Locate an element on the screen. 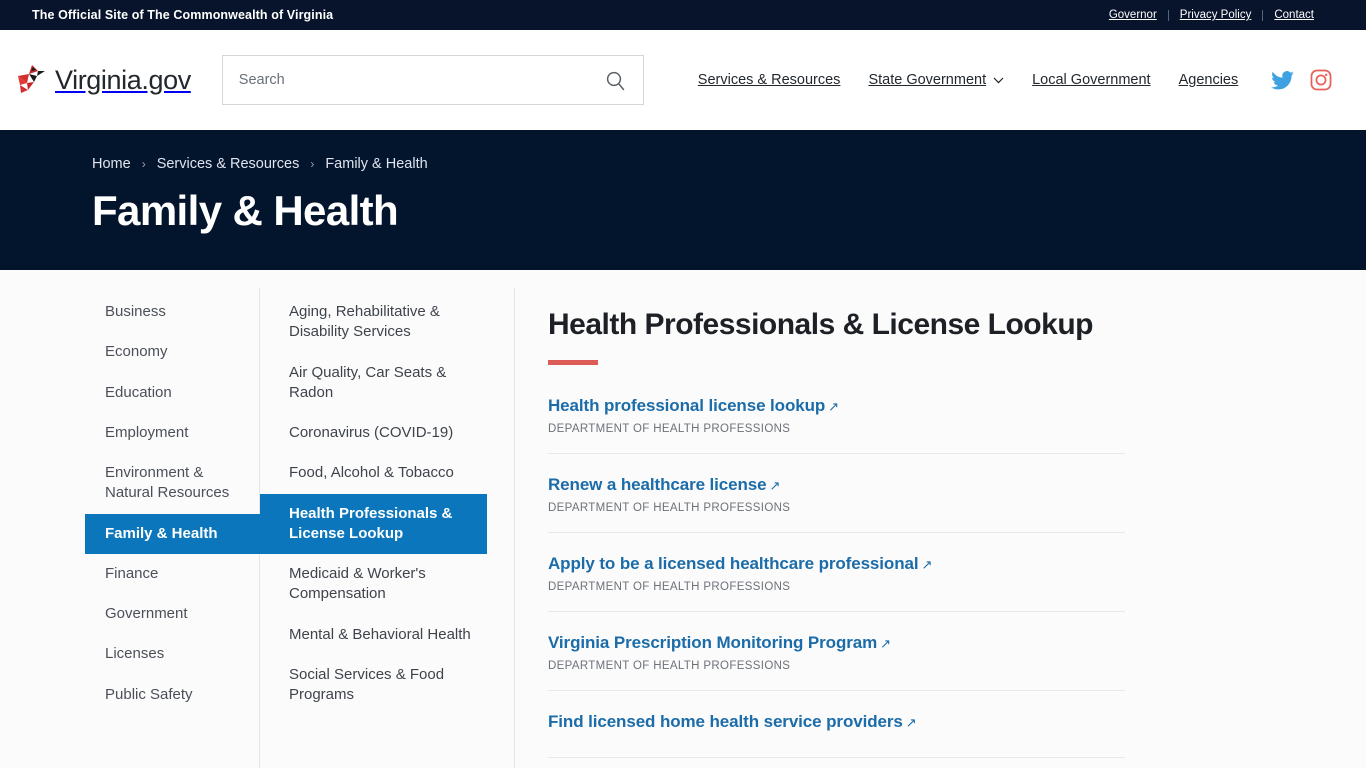 This screenshot has width=1366, height=768. section-heading: Health Professionals & License Lookup is located at coordinates (820, 324).